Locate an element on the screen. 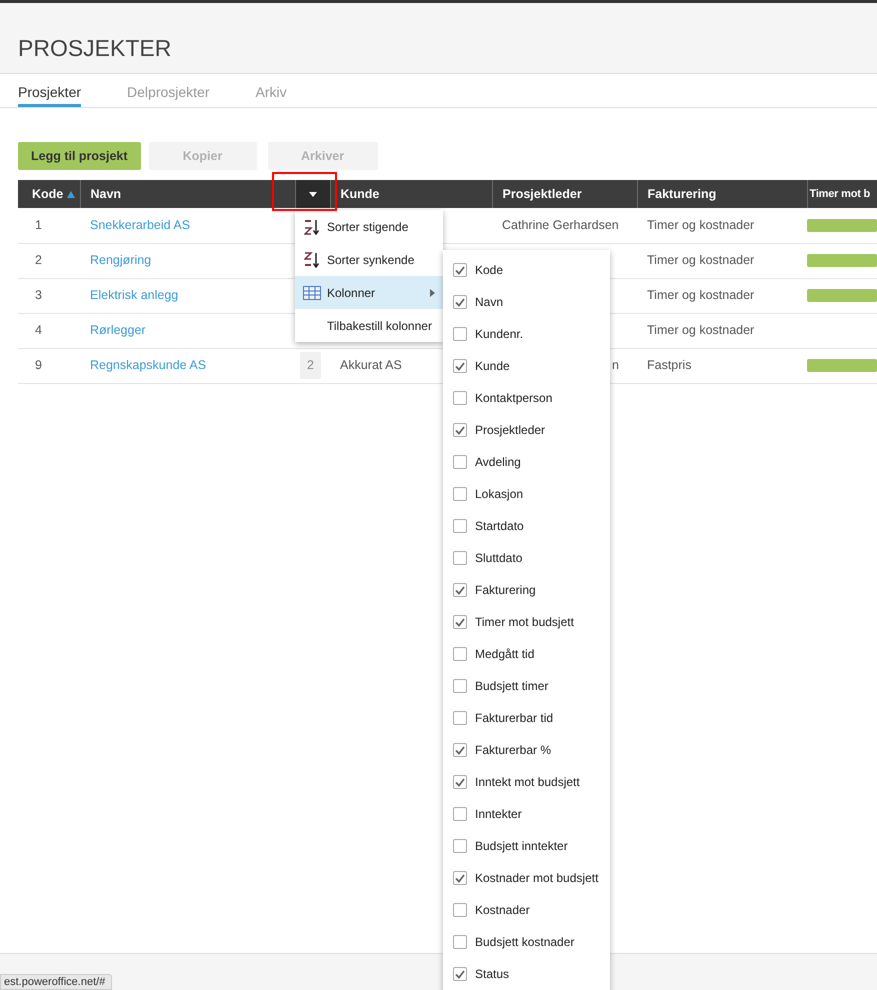 This screenshot has height=990, width=877. code-text: 9 is located at coordinates (38, 365).